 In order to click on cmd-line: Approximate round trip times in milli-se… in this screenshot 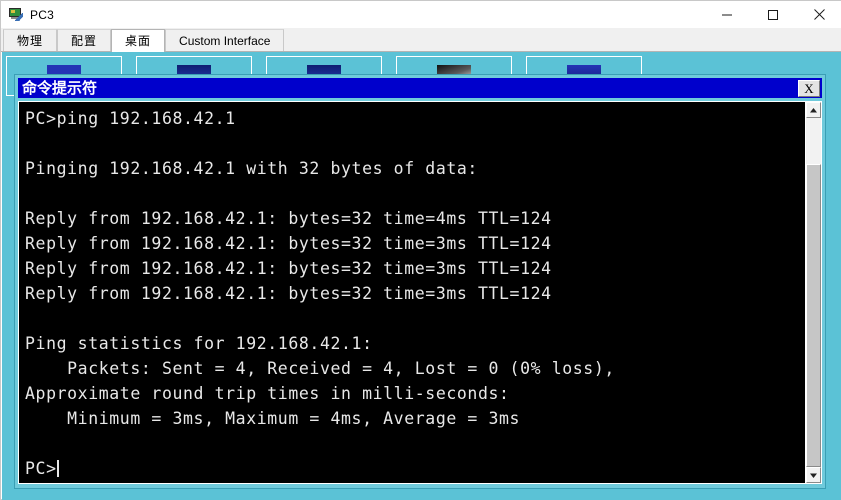, I will do `click(267, 393)`.